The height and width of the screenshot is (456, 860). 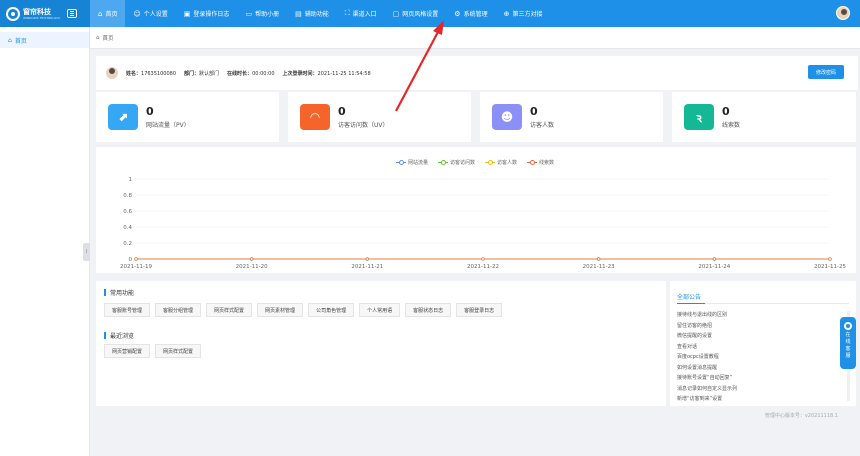 What do you see at coordinates (848, 326) in the screenshot?
I see `headset-icon` at bounding box center [848, 326].